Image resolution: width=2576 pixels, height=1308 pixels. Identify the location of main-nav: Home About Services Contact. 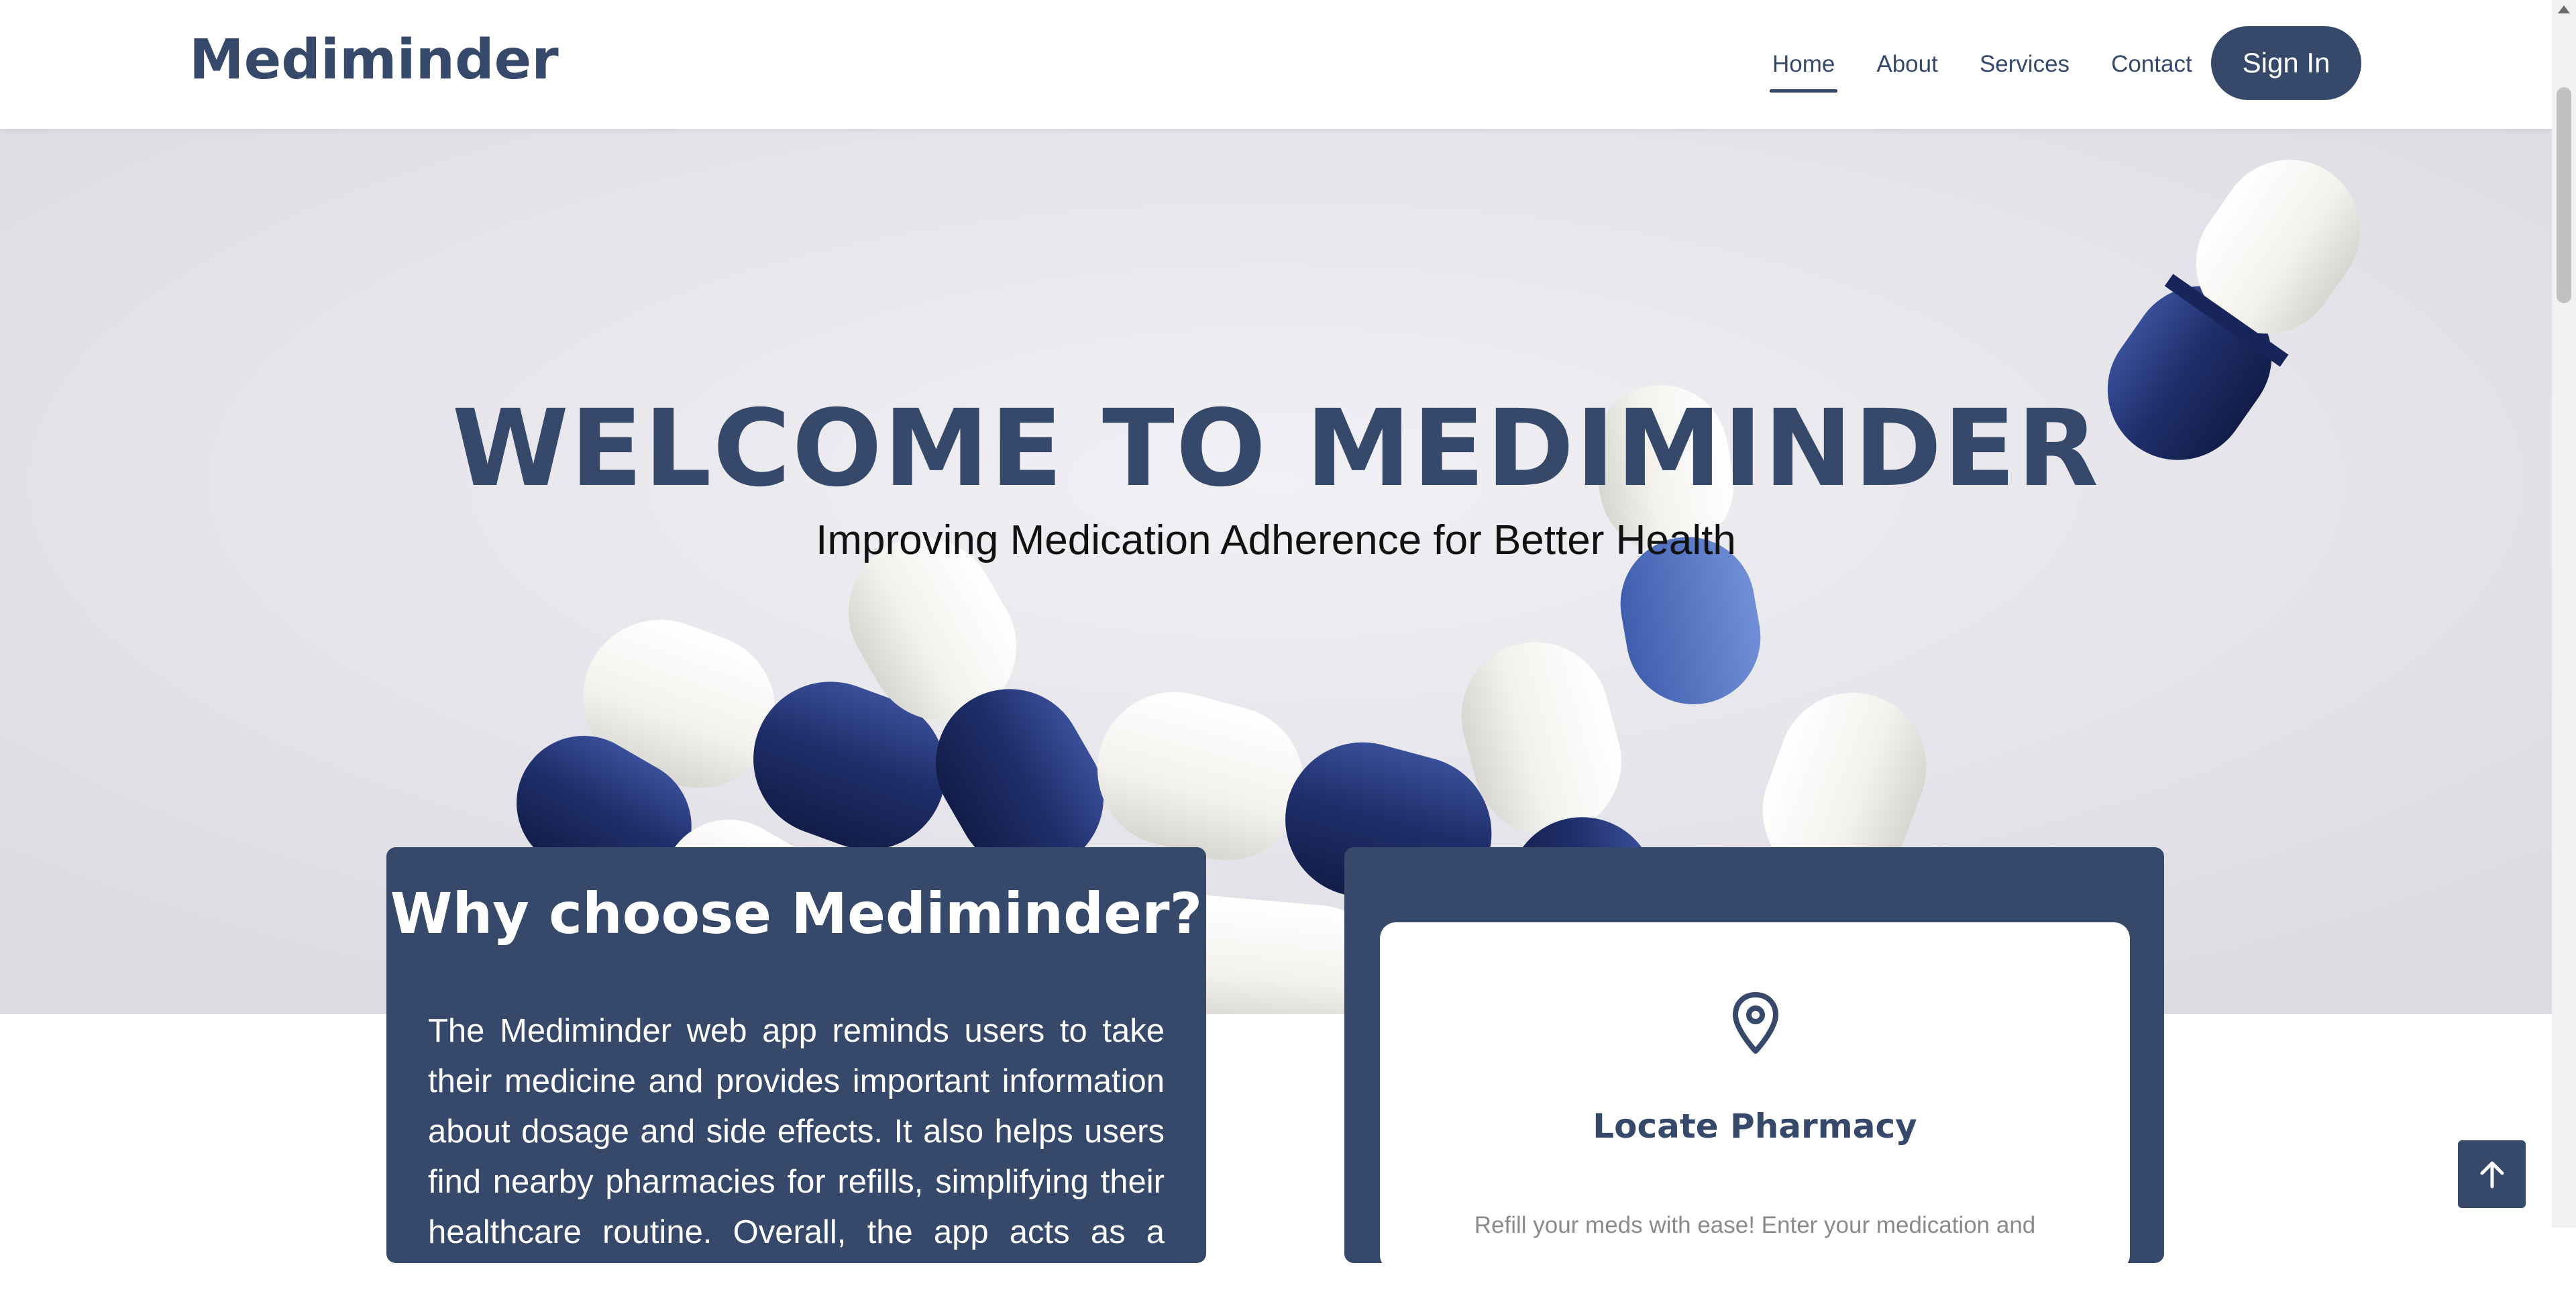
(2001, 64).